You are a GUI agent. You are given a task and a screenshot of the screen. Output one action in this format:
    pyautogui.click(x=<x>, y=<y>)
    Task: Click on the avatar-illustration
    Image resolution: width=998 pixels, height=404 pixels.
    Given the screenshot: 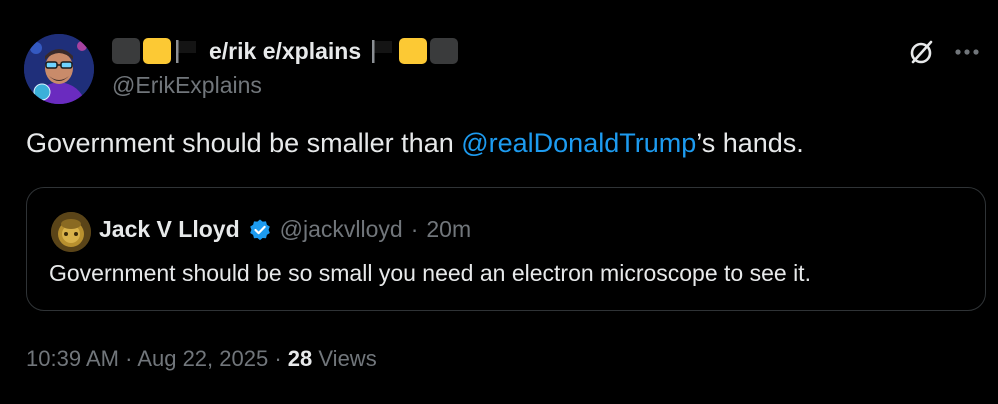 What is the action you would take?
    pyautogui.click(x=59, y=69)
    